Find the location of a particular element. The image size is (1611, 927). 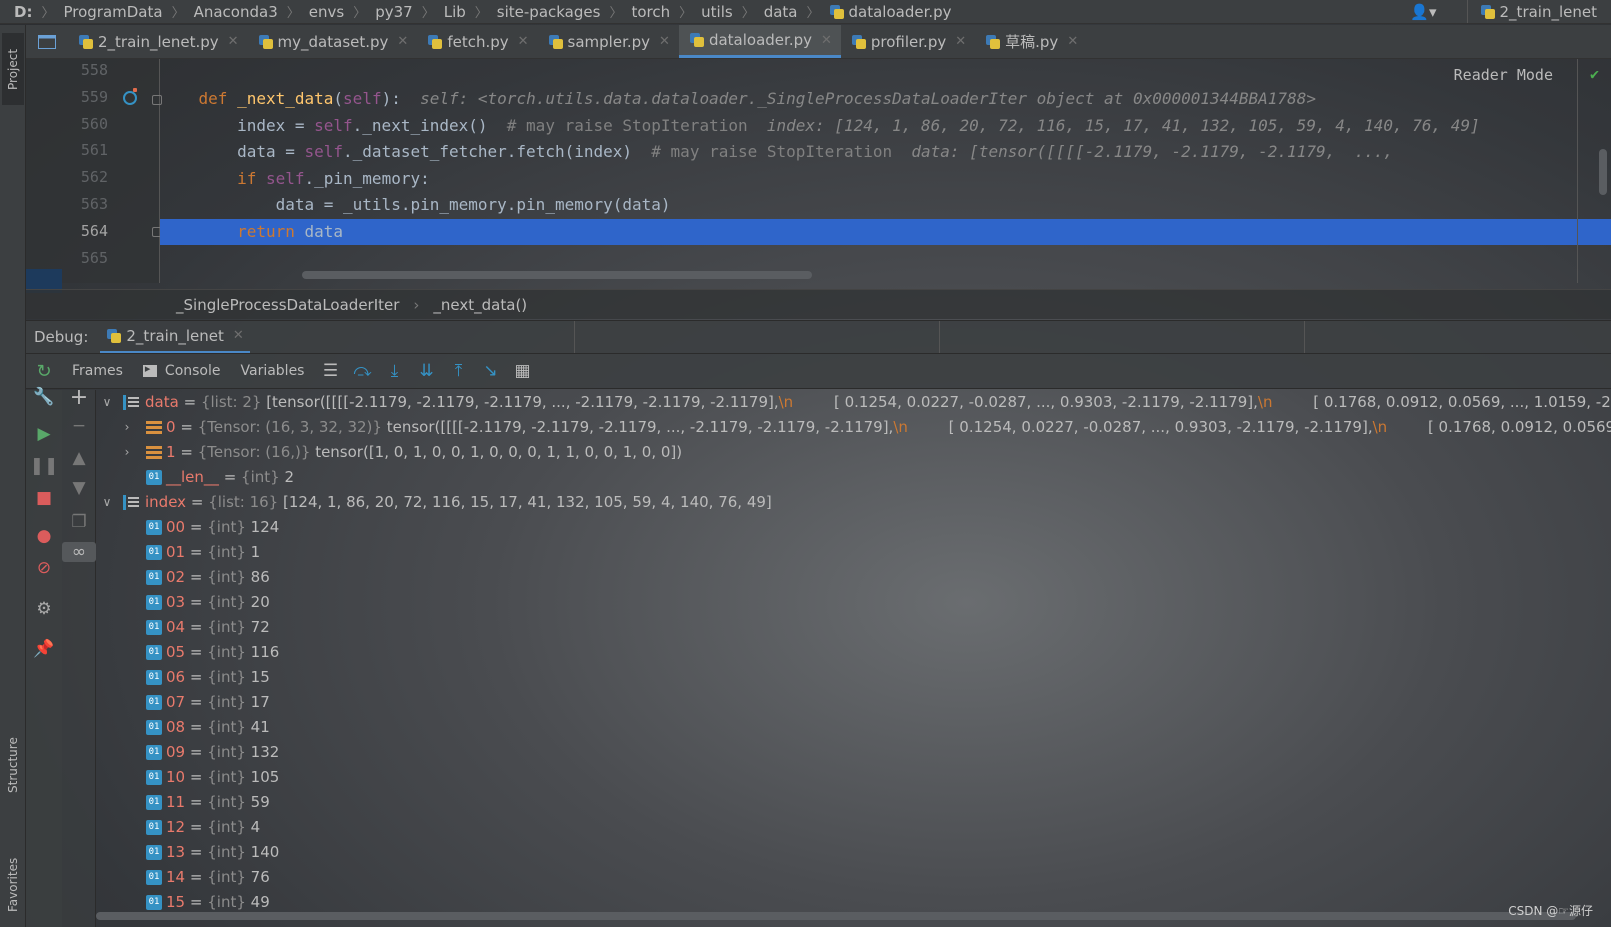

tree-row-index-item: 01 08 = {int} 41 is located at coordinates (853, 727).